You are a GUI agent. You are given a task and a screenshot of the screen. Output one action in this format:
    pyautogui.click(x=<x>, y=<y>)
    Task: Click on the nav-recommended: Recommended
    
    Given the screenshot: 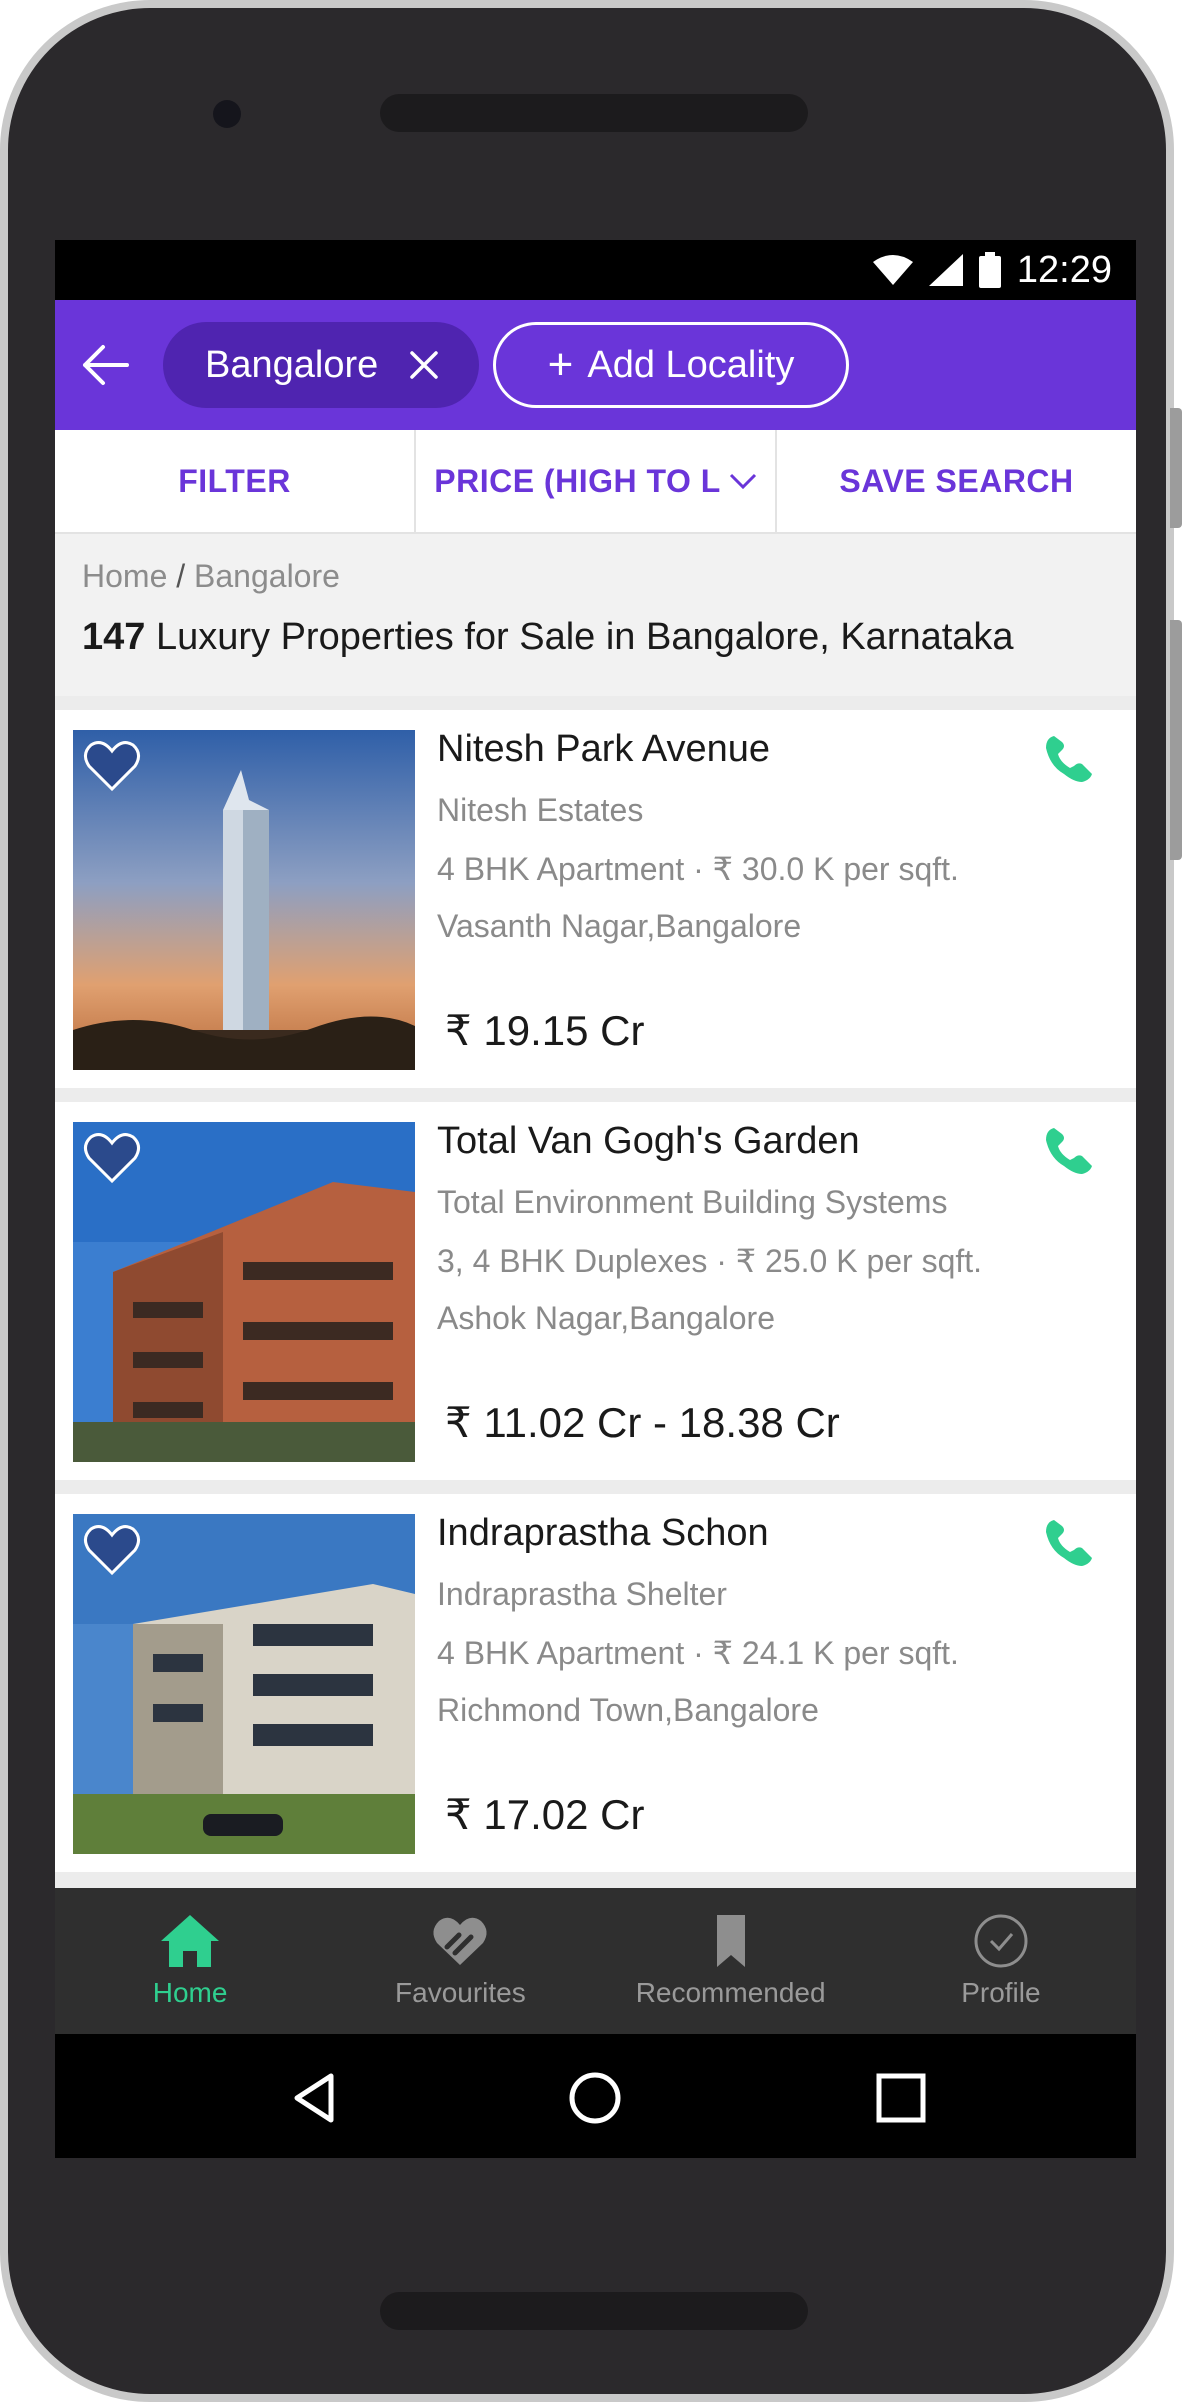 What is the action you would take?
    pyautogui.click(x=731, y=1961)
    